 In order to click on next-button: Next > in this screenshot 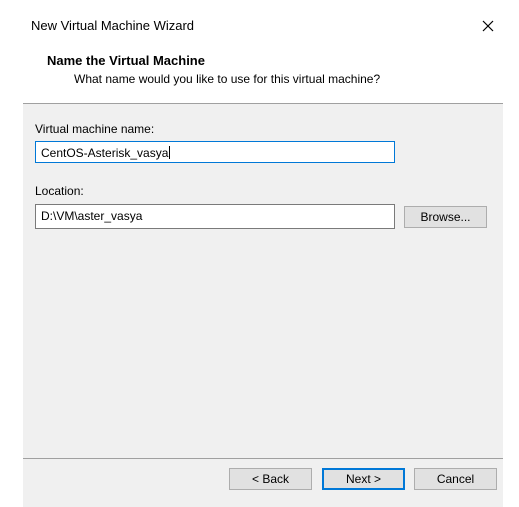, I will do `click(363, 479)`.